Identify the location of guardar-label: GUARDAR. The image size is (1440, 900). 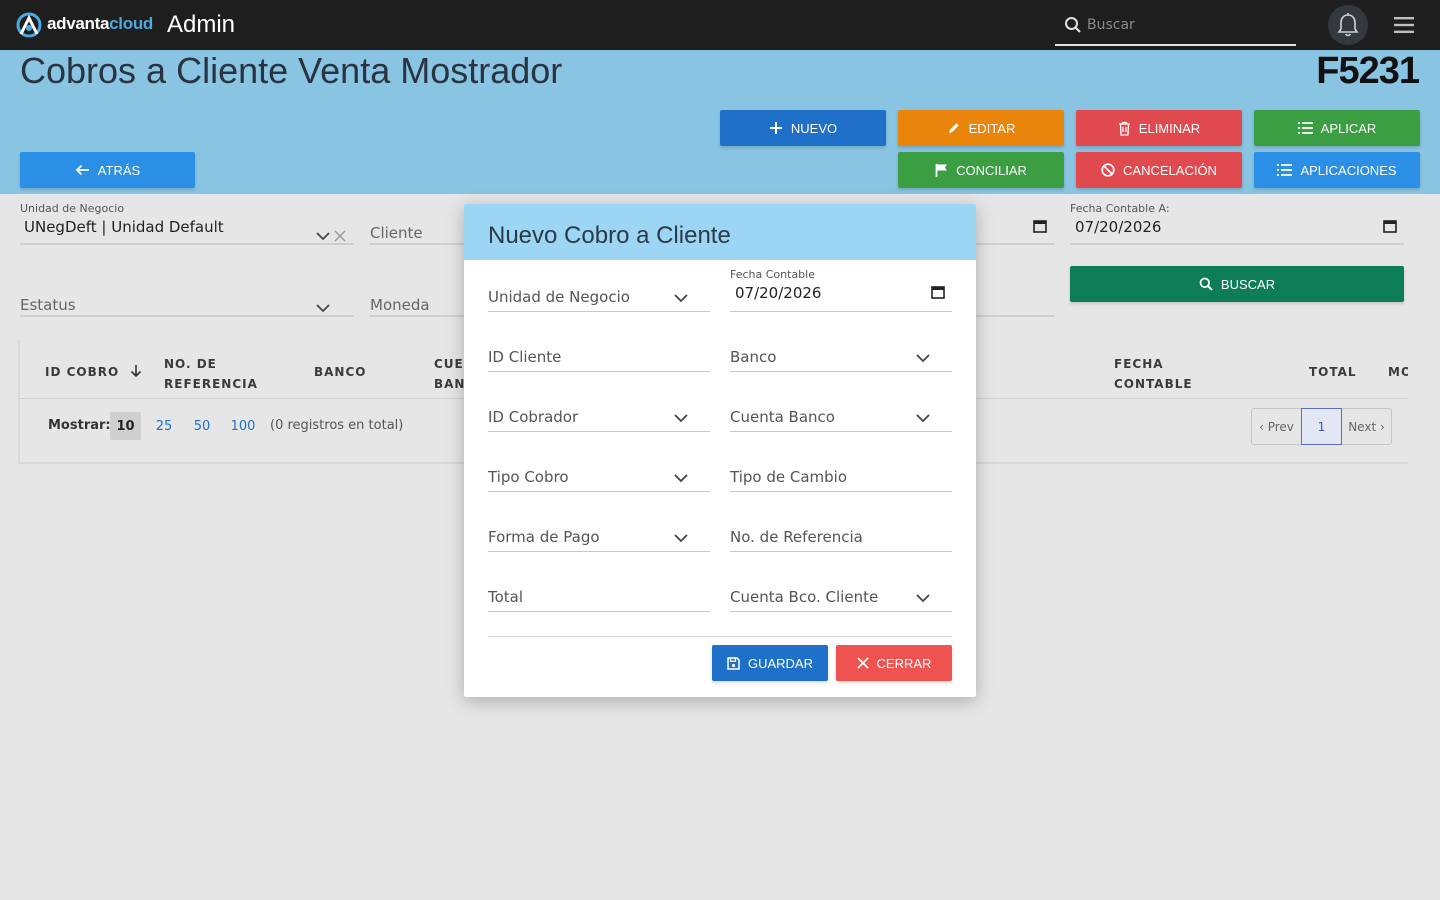
(780, 663).